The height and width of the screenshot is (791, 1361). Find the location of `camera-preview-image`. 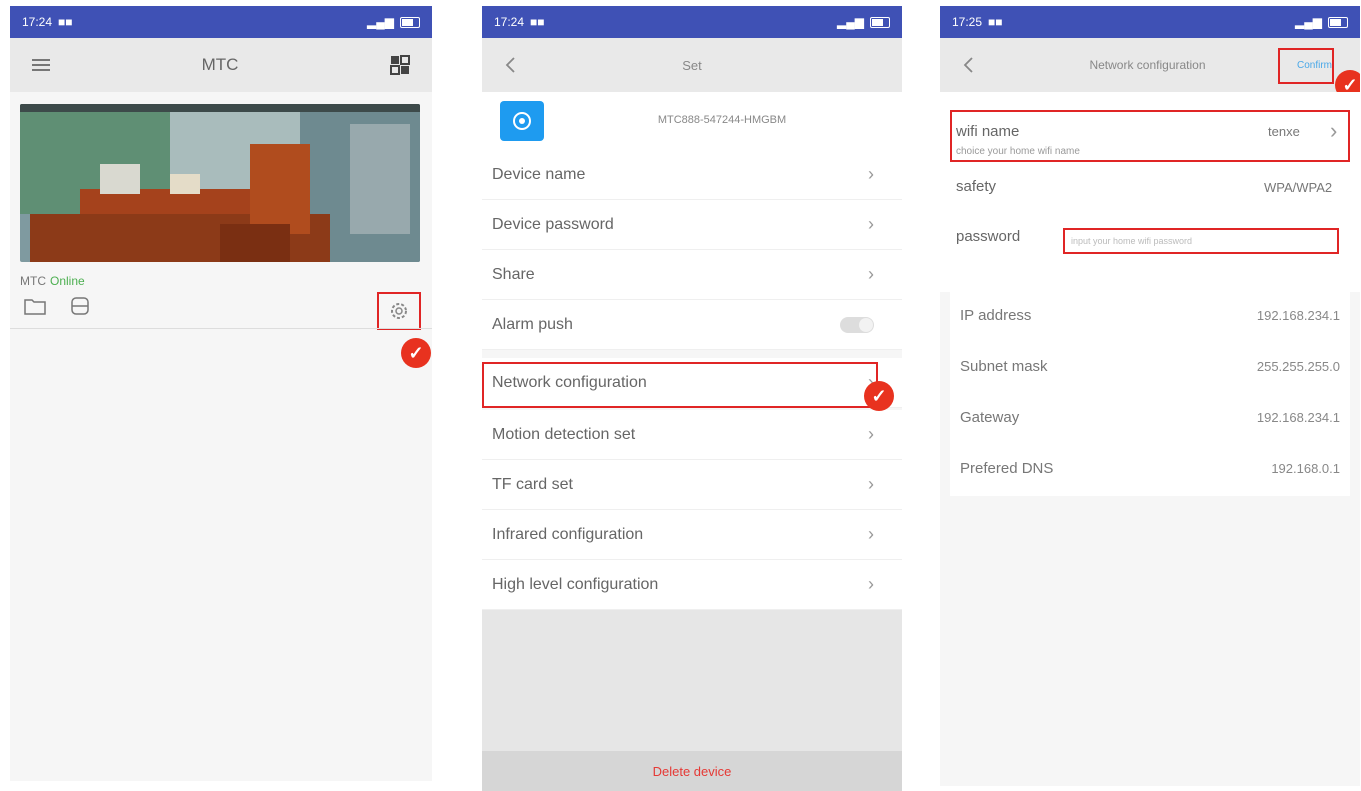

camera-preview-image is located at coordinates (220, 183).